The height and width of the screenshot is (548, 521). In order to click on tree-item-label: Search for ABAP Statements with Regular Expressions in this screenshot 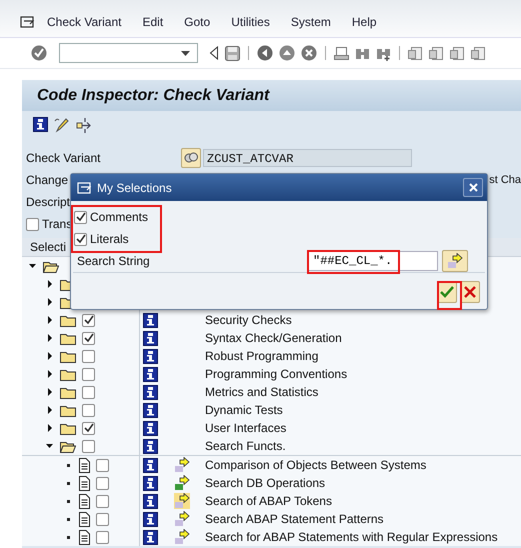, I will do `click(351, 537)`.